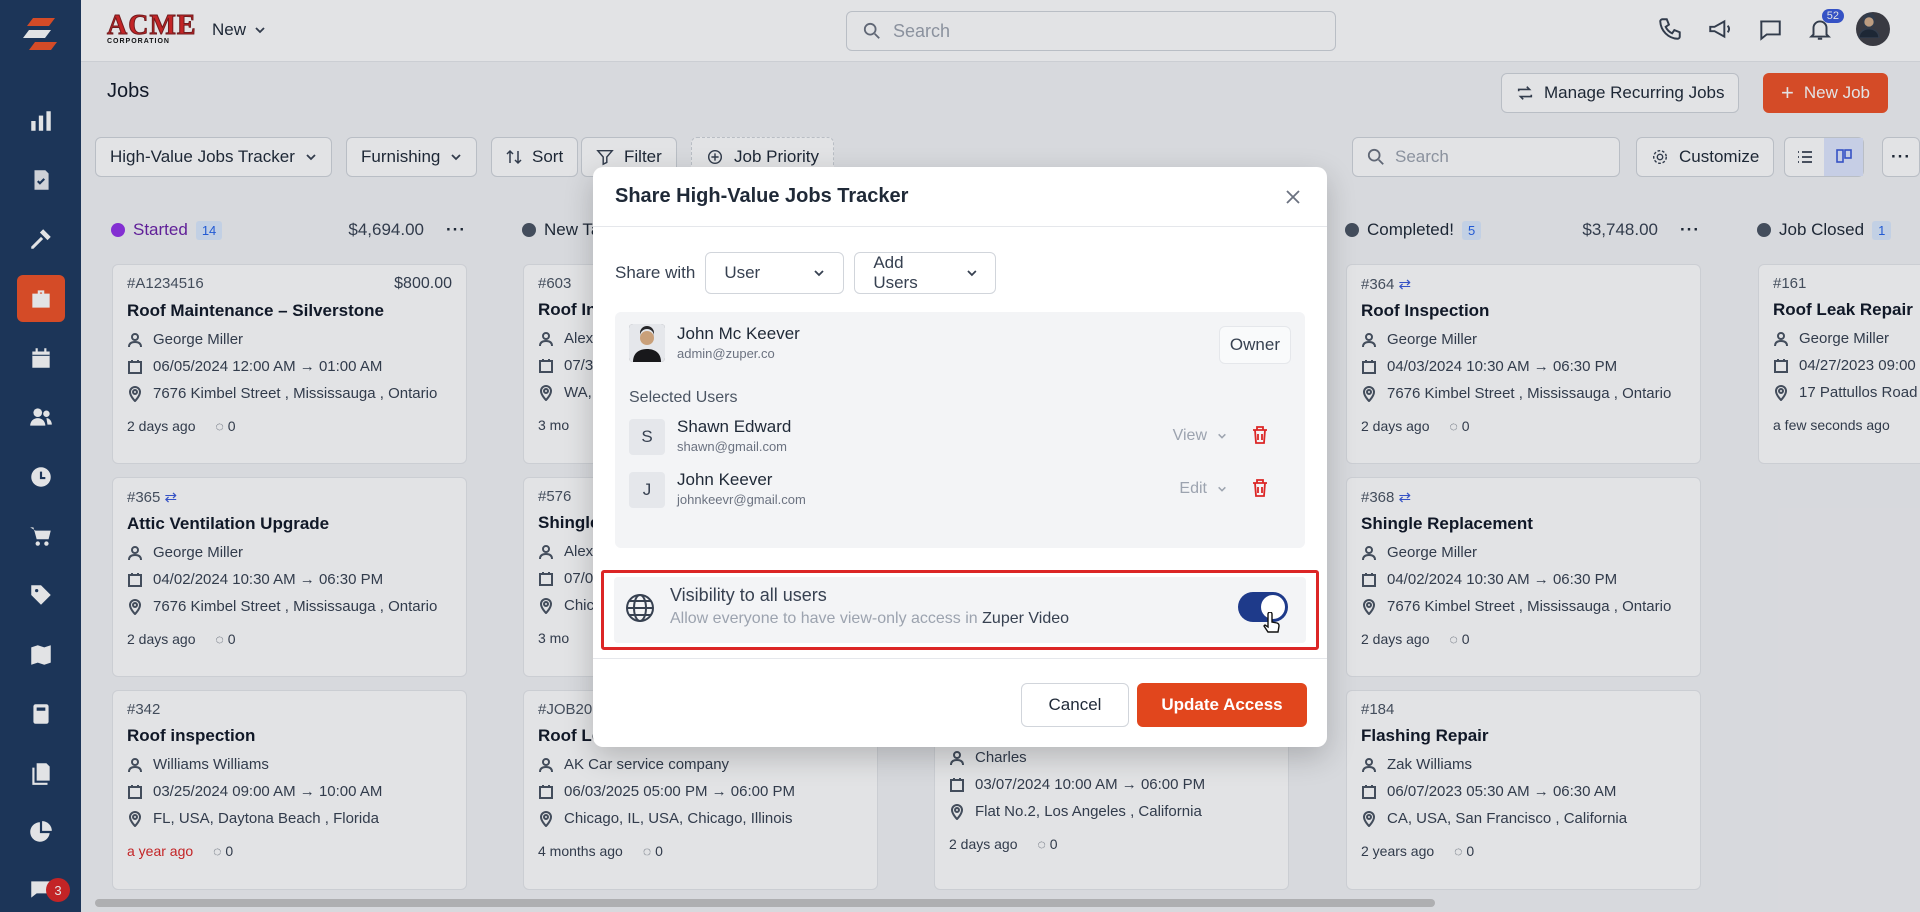  Describe the element at coordinates (683, 397) in the screenshot. I see `selected-users-label: Selected Users` at that location.